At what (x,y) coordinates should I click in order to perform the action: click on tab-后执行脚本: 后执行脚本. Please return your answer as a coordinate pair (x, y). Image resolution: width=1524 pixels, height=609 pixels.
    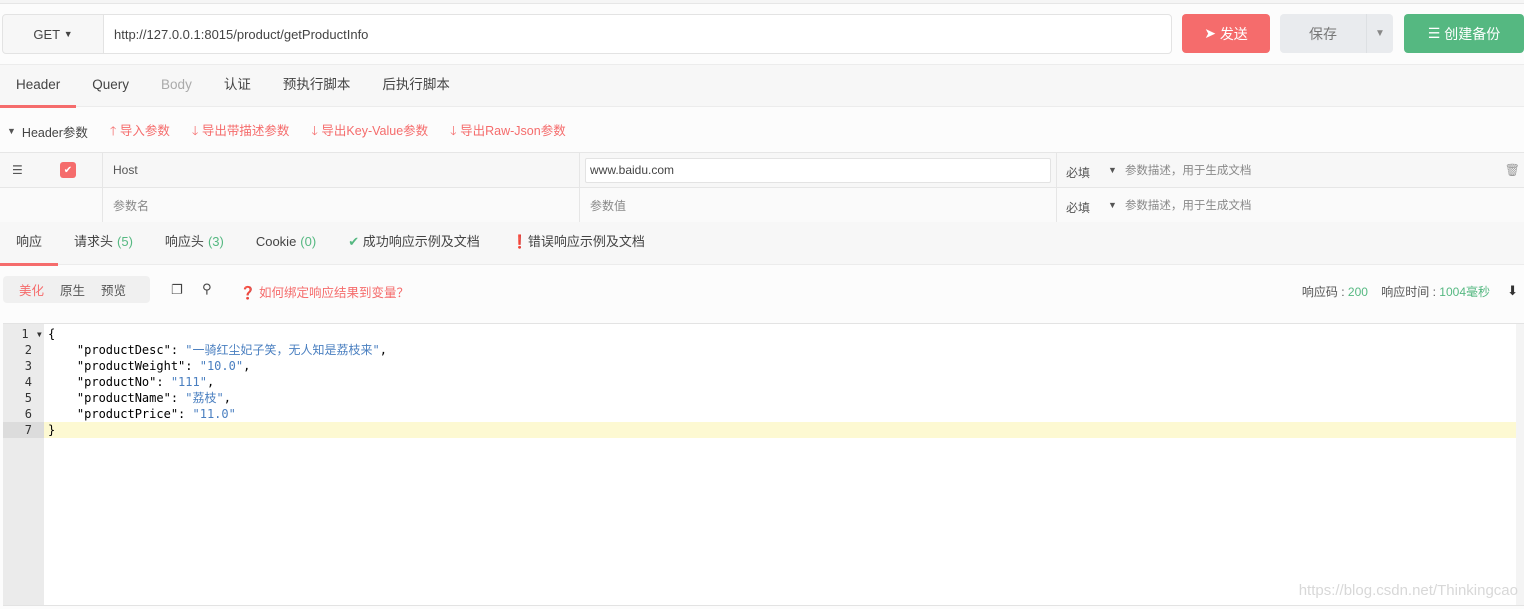
    Looking at the image, I should click on (416, 85).